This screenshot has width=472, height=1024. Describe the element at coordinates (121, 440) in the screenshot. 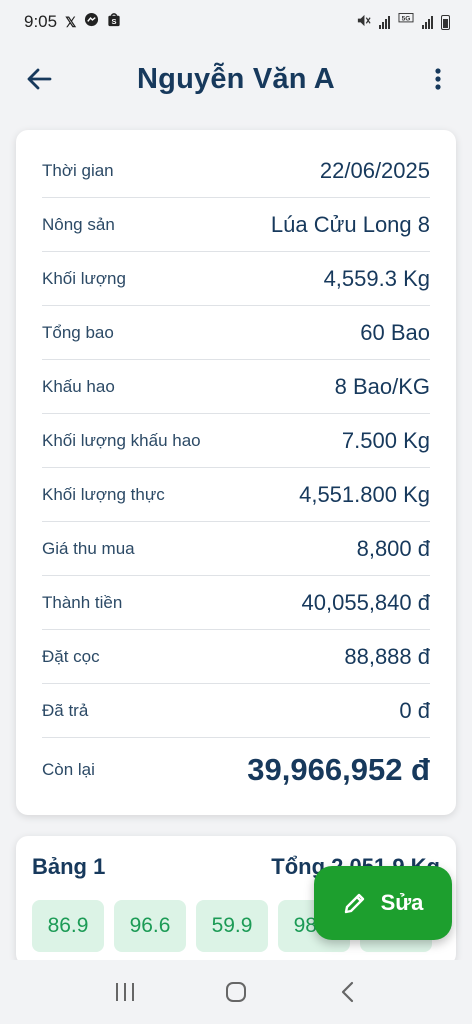

I see `detail-label: Khối lượng khấu hao` at that location.